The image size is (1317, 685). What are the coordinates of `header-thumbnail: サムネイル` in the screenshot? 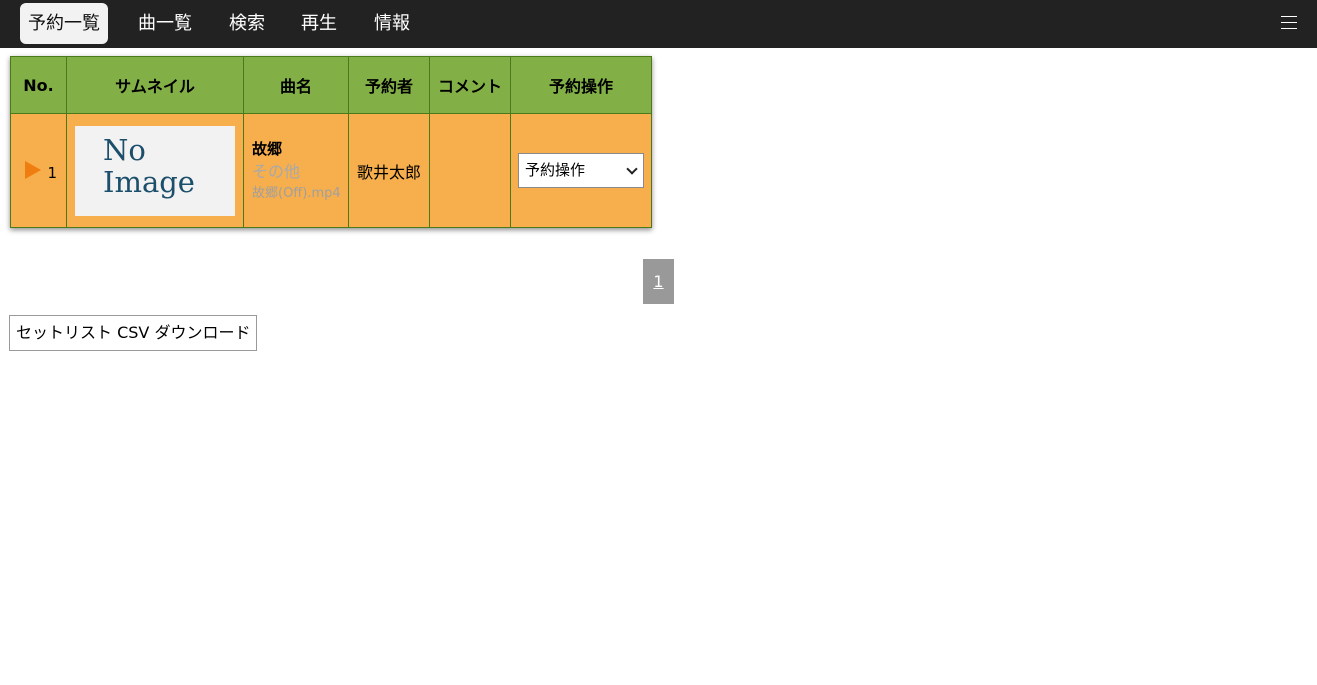 It's located at (155, 85).